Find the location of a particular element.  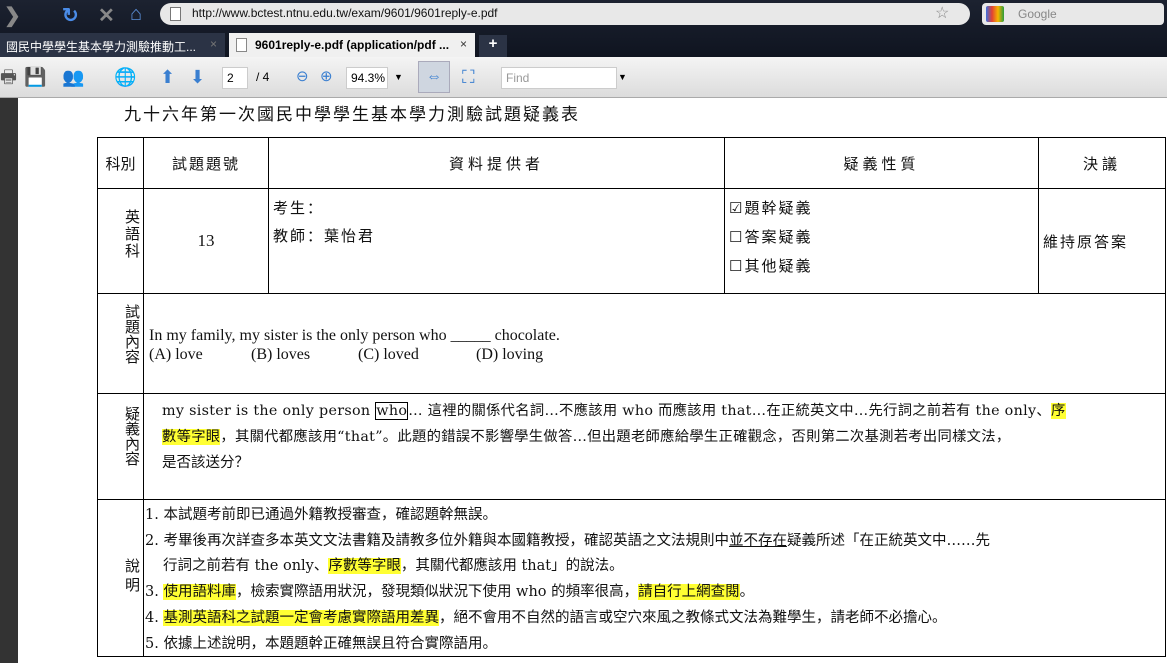

explain-line-2b: 行詞之前若有 the only、序數等字眼，其關代都應該用 that」的說法。 is located at coordinates (393, 564).